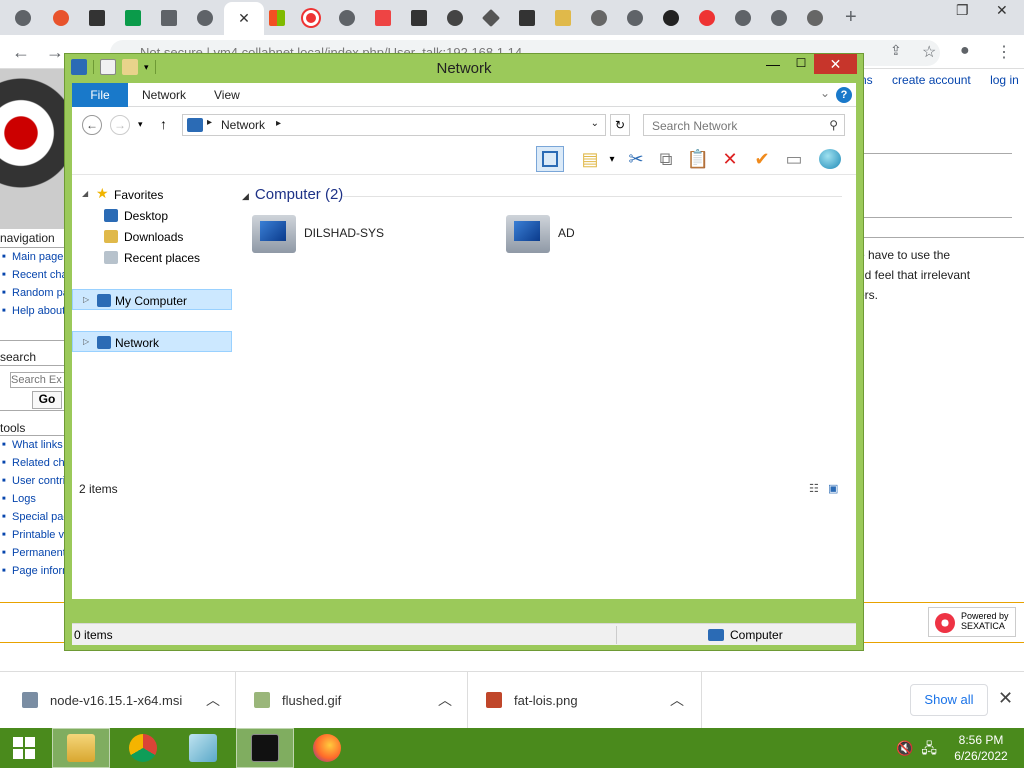  What do you see at coordinates (801, 66) in the screenshot?
I see `explorer-maximize-button: ☐` at bounding box center [801, 66].